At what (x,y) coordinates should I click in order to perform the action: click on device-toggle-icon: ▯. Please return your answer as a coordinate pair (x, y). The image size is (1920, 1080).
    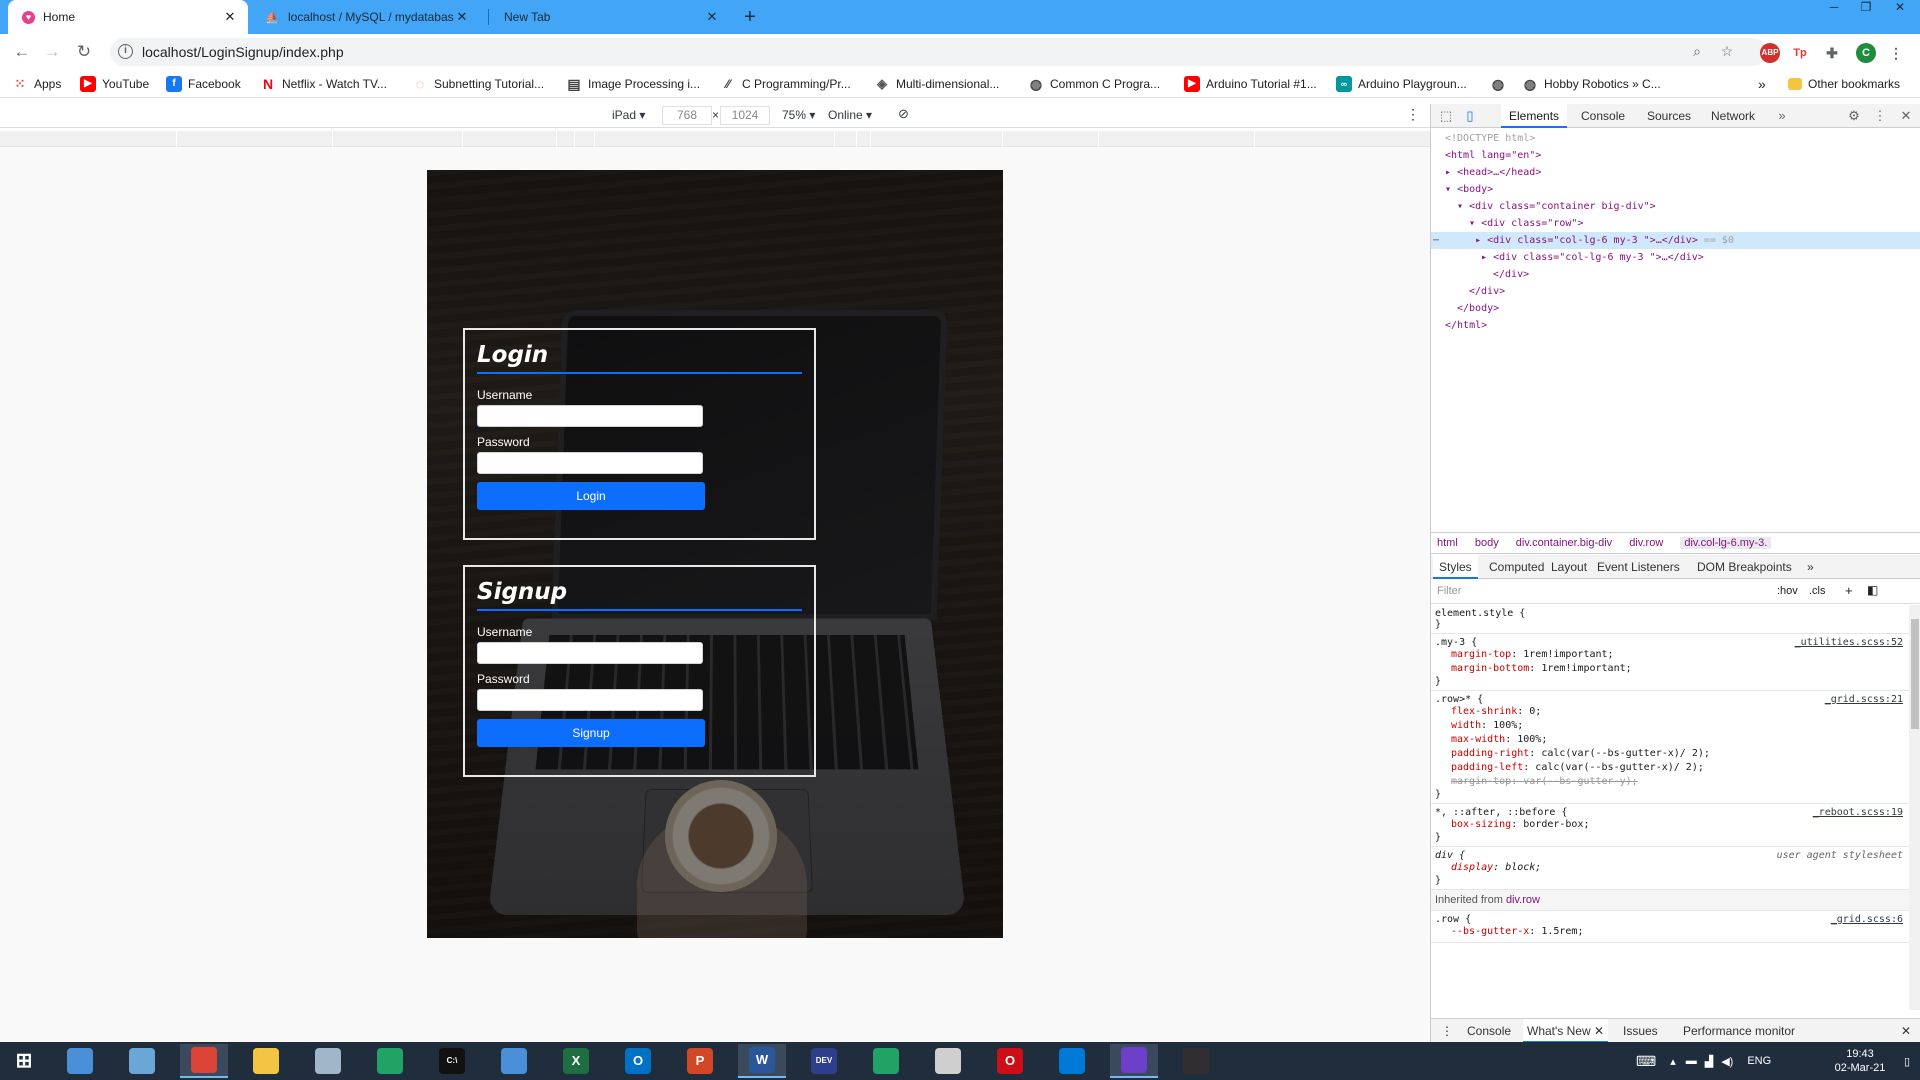
    Looking at the image, I should click on (1470, 116).